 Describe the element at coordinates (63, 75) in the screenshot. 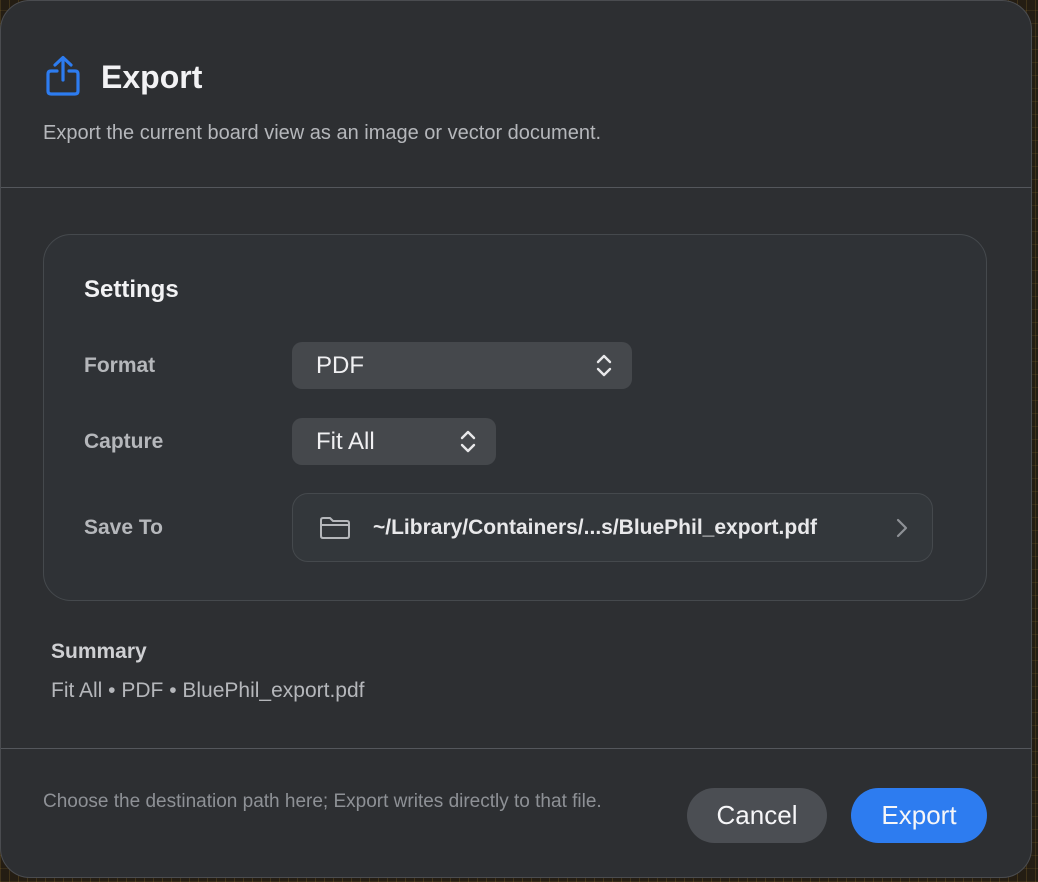

I see `share-export-icon` at that location.